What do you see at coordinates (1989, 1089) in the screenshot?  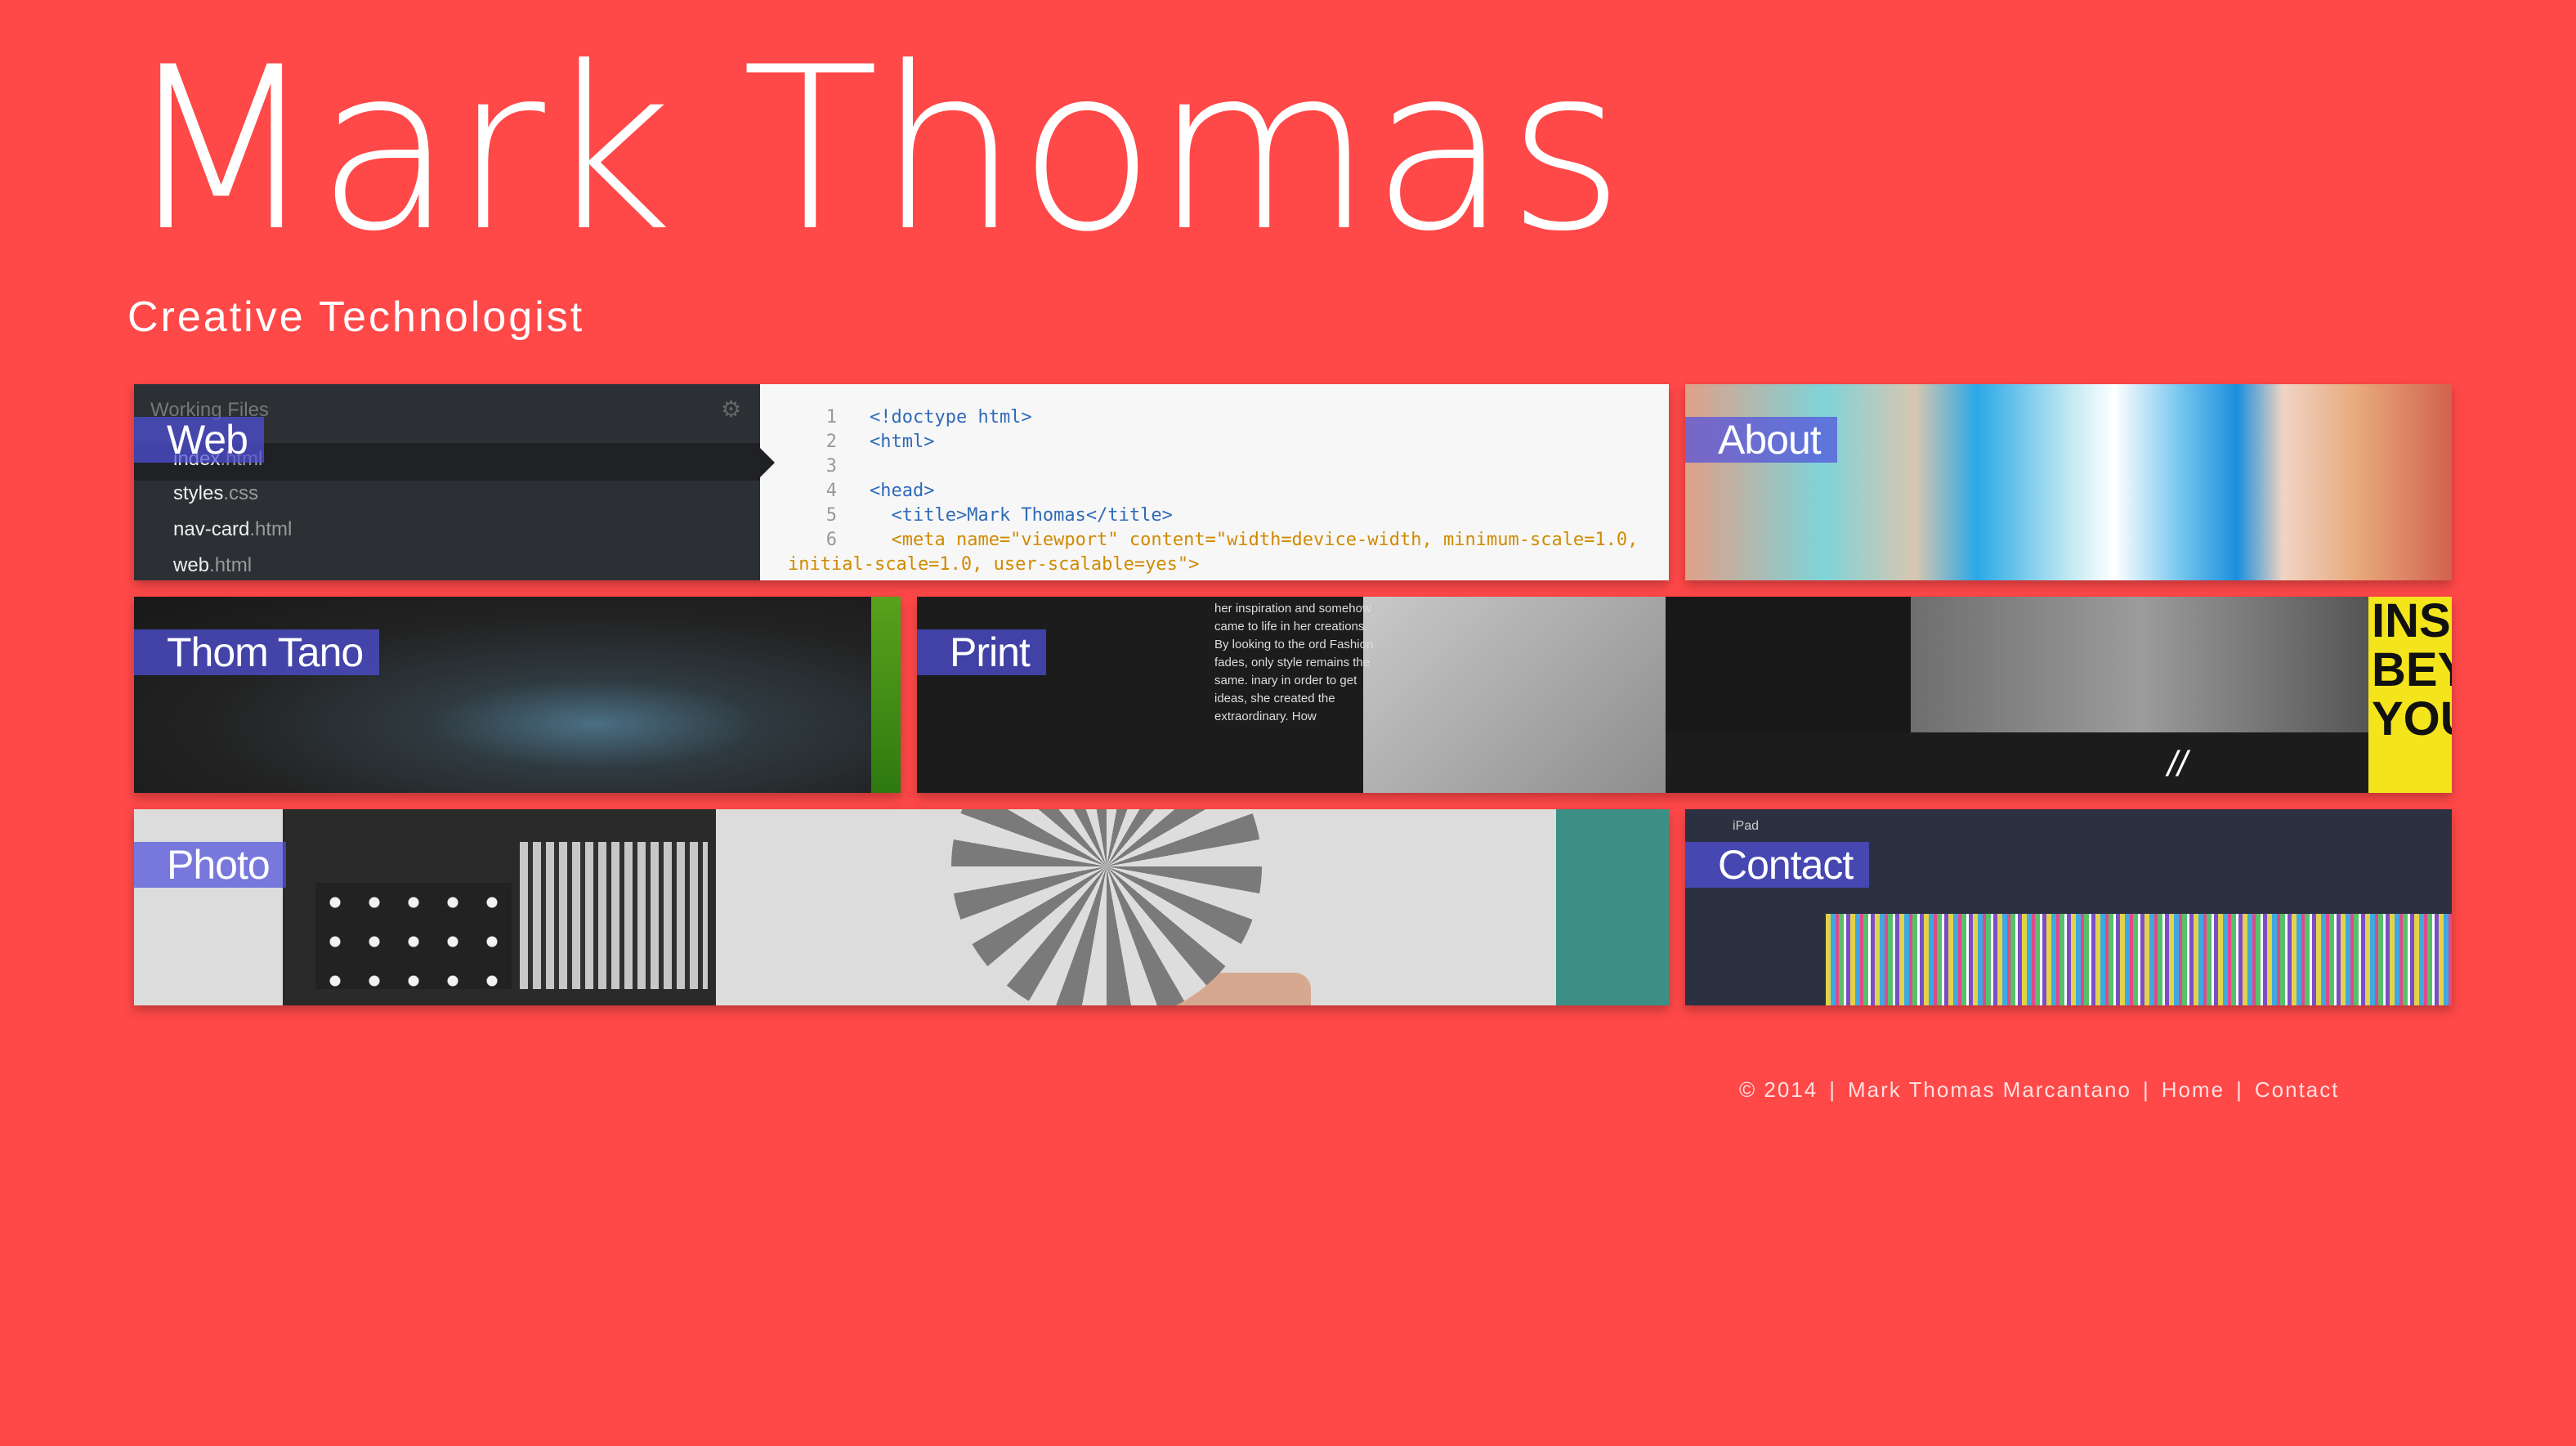 I see `footer-name: Mark Thomas Marcantano` at bounding box center [1989, 1089].